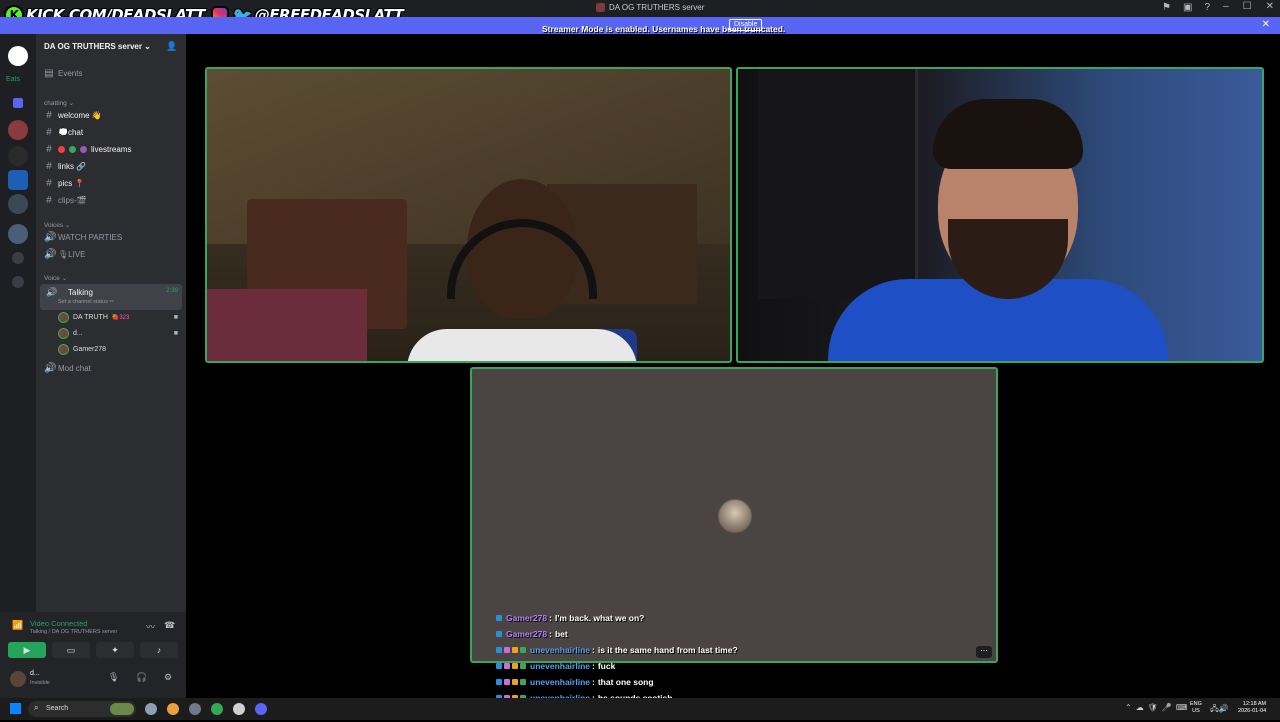 This screenshot has width=1280, height=722. Describe the element at coordinates (561, 634) in the screenshot. I see `chat-text: bet` at that location.